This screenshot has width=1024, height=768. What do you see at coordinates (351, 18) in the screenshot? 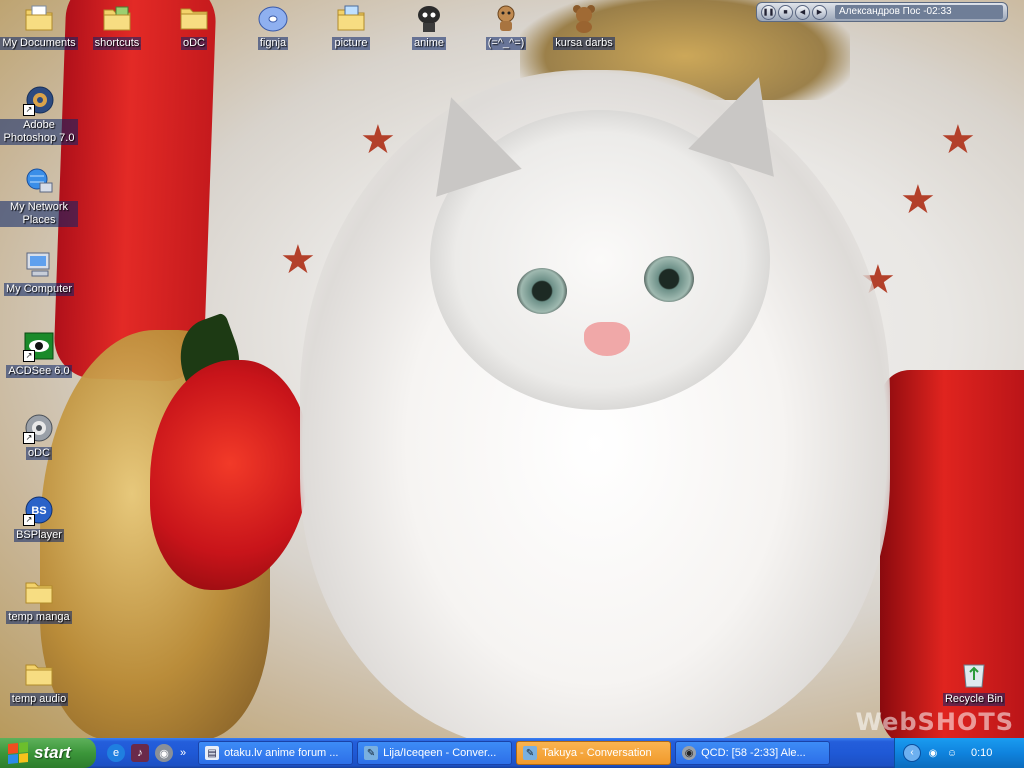
I see `folder-pictures-icon` at bounding box center [351, 18].